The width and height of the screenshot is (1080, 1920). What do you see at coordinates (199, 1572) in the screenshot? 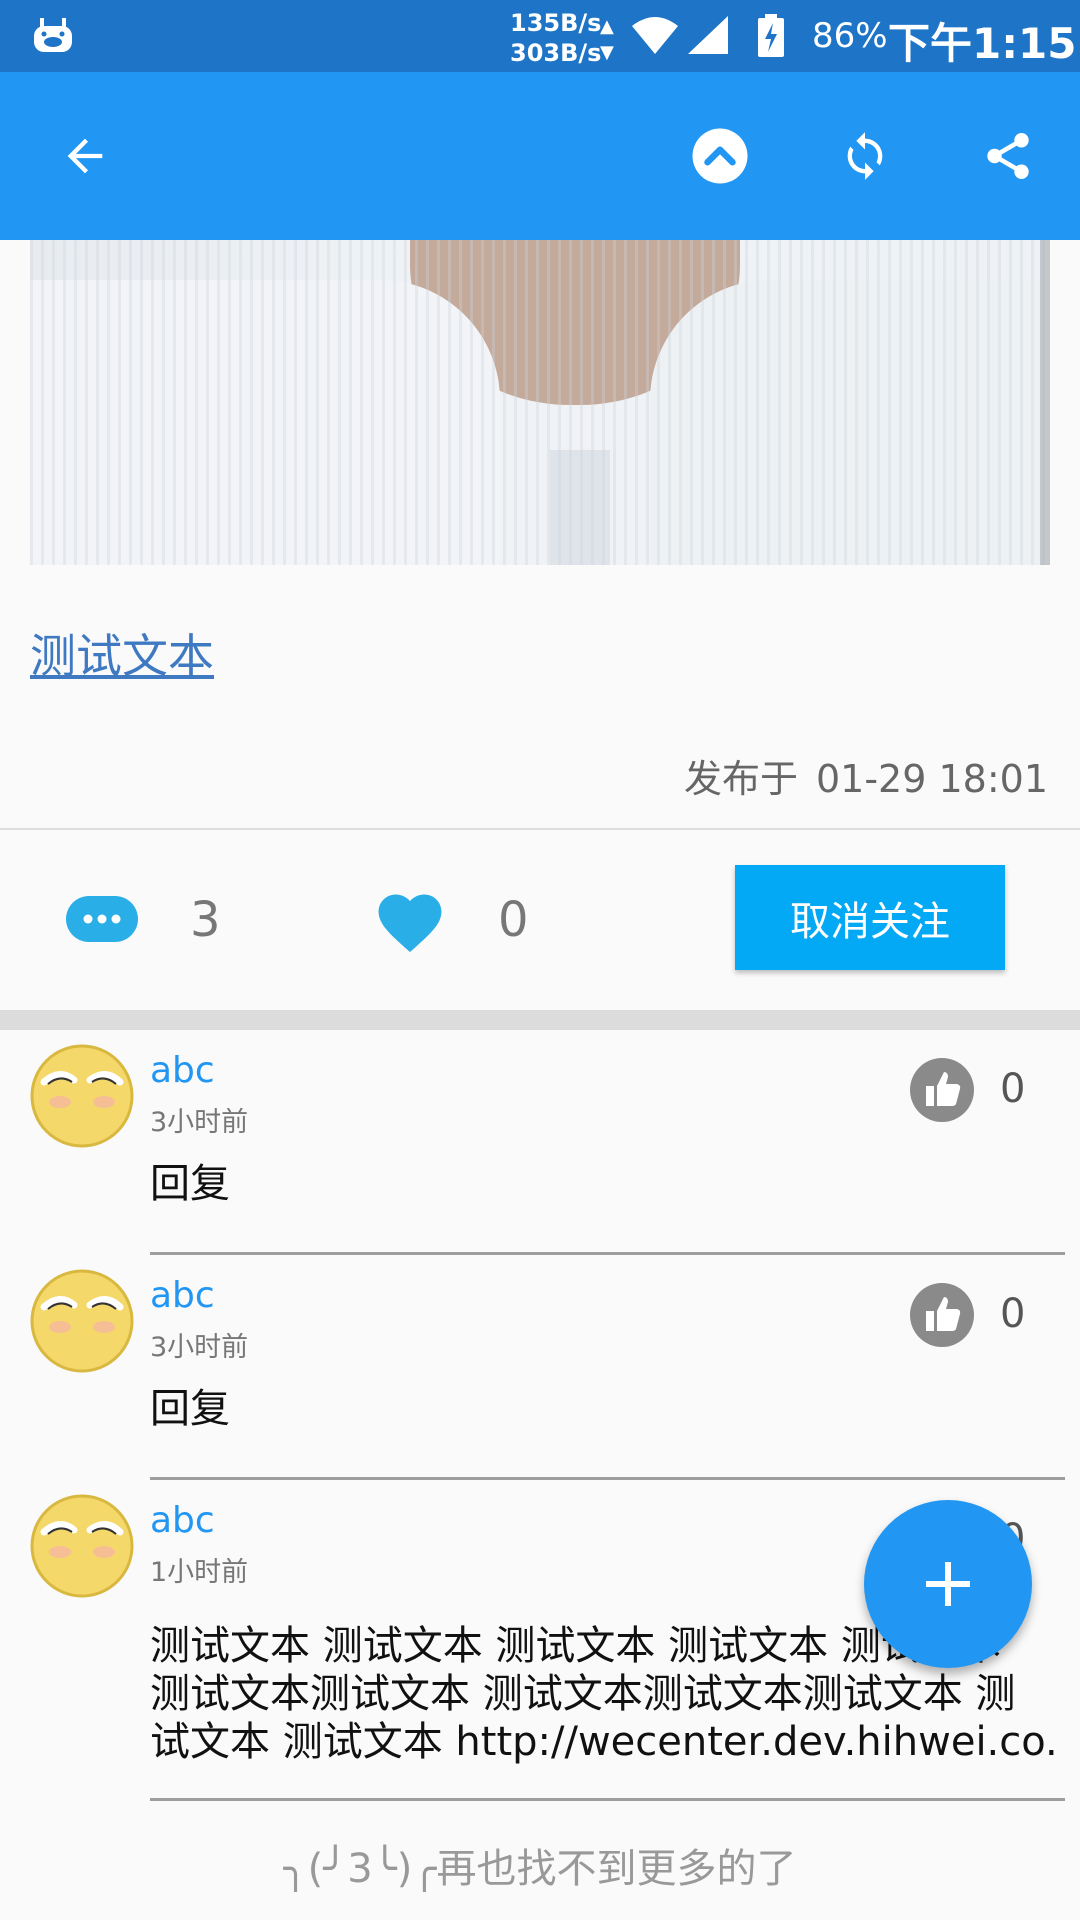
I see `comment-time: 1小时前` at bounding box center [199, 1572].